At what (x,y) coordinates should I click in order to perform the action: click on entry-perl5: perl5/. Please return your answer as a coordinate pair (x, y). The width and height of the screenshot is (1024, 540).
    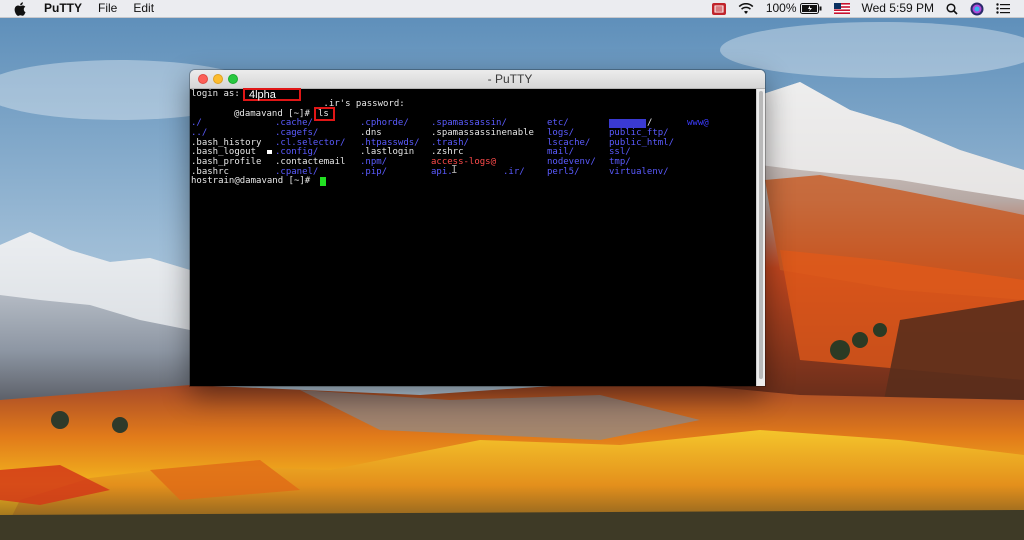
    Looking at the image, I should click on (563, 172).